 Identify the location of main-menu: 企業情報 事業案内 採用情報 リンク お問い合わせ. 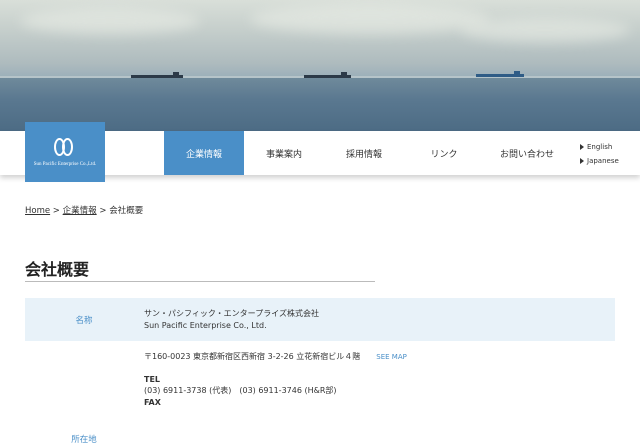
(367, 153).